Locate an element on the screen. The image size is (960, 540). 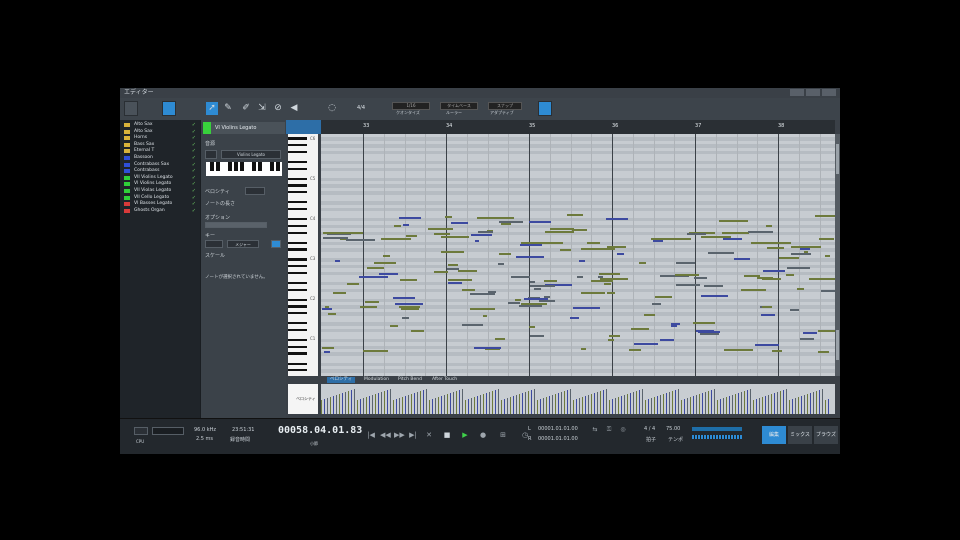
track-list-item: Ghosts Organ ✓ is located at coordinates (160, 211).